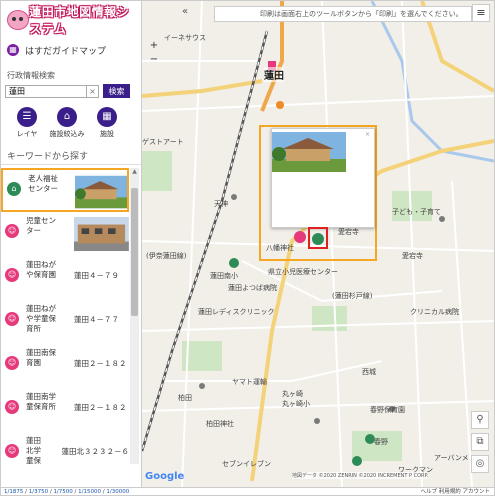  What do you see at coordinates (246, 464) in the screenshot?
I see `map-label: セブンイレブン` at bounding box center [246, 464].